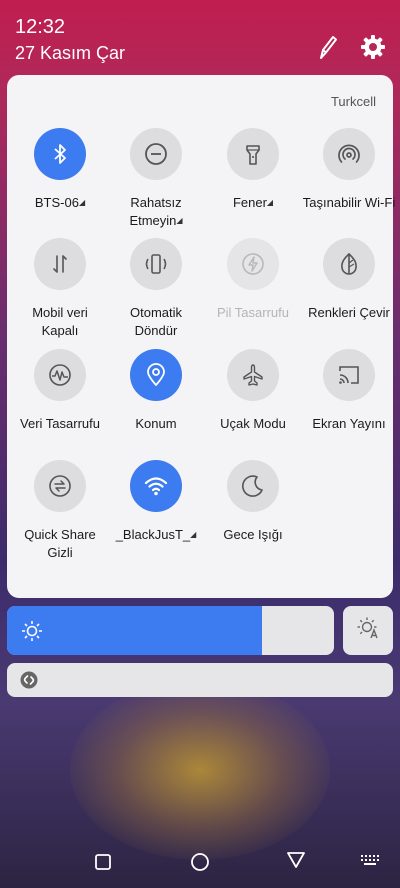 This screenshot has width=400, height=888. What do you see at coordinates (40, 27) in the screenshot?
I see `clock: 12:32` at bounding box center [40, 27].